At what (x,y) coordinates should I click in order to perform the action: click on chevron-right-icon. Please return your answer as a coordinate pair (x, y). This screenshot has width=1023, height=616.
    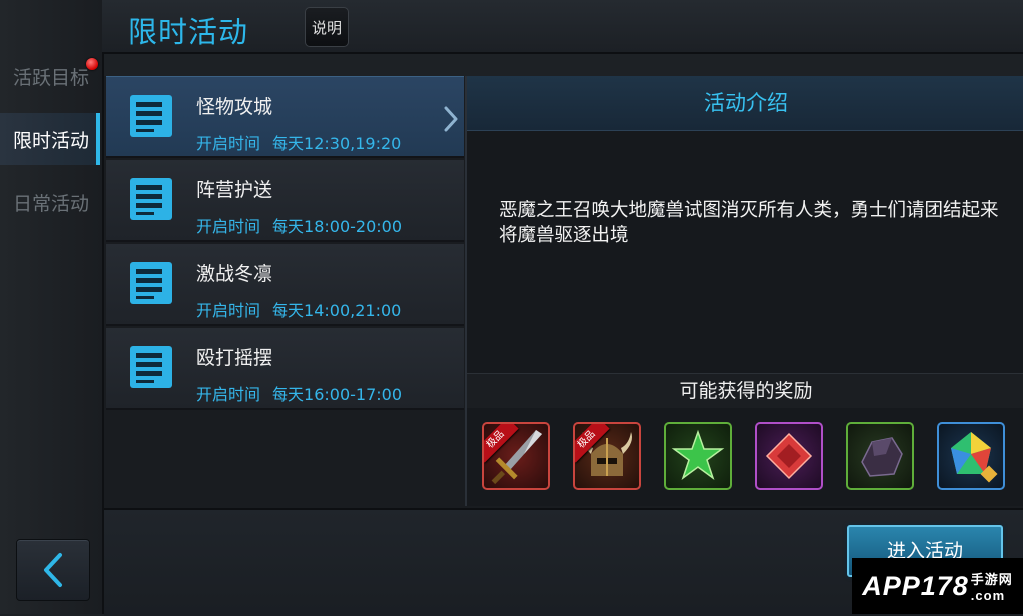
    Looking at the image, I should click on (451, 119).